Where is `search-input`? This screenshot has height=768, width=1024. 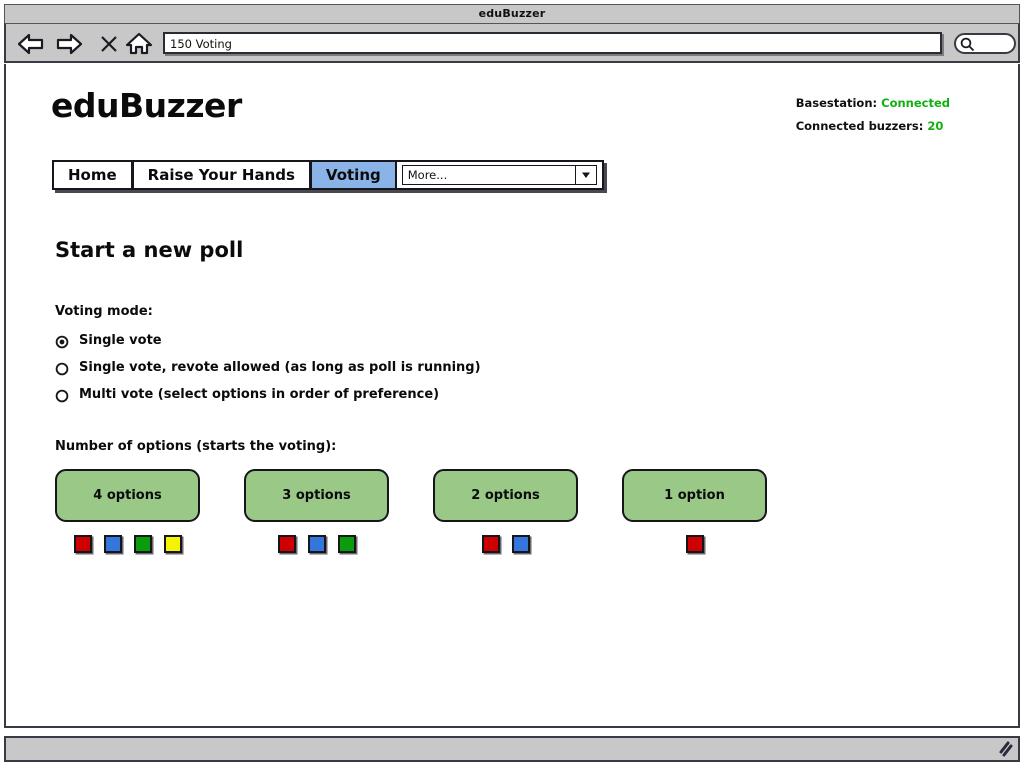 search-input is located at coordinates (985, 43).